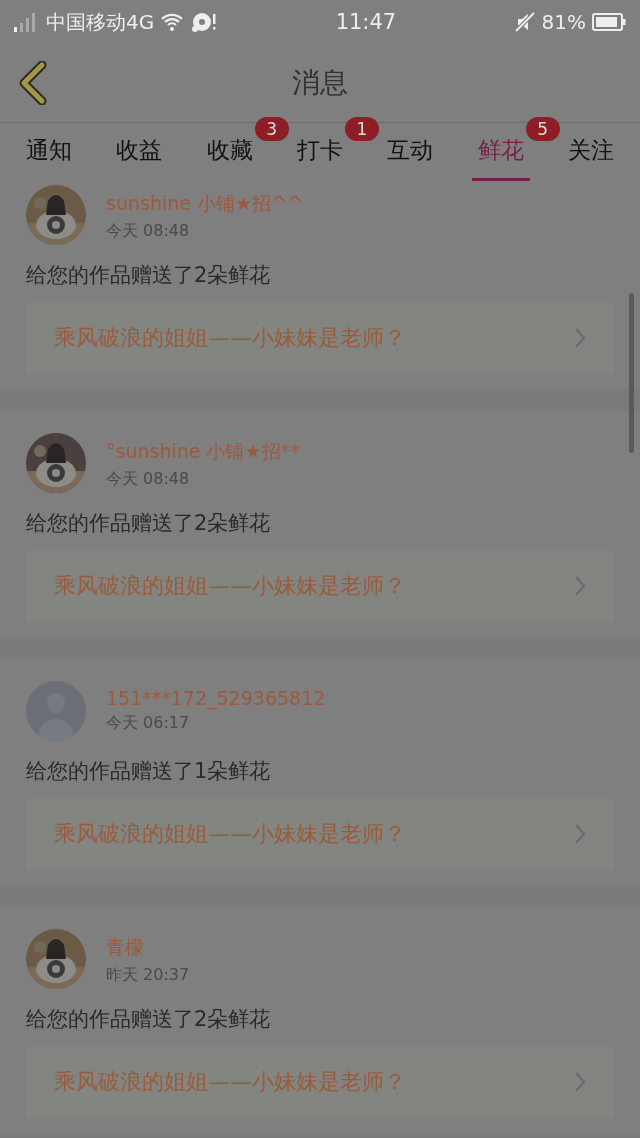 The image size is (640, 1138). Describe the element at coordinates (366, 22) in the screenshot. I see `clock-time: 11:47` at that location.